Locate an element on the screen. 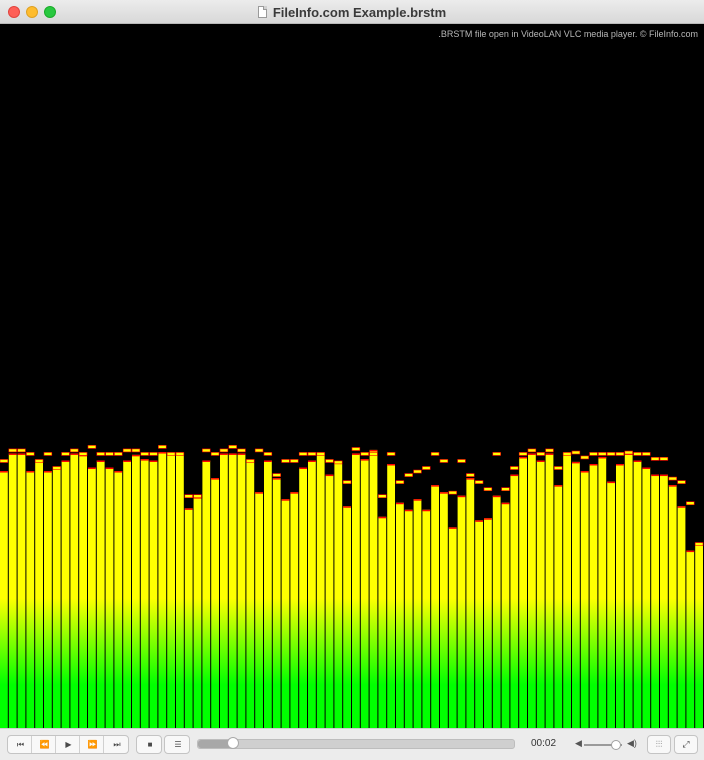 This screenshot has width=704, height=760. fullscreen-icon: ⤢ is located at coordinates (686, 744).